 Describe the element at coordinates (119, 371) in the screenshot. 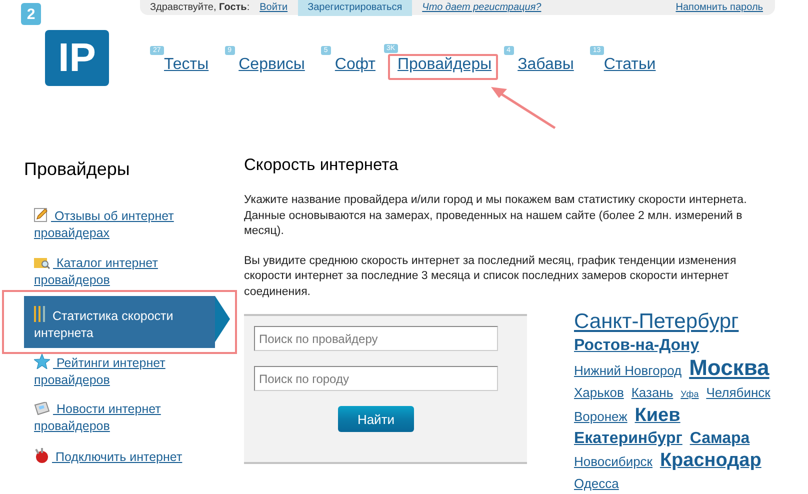

I see `sidebar-item: Рейтинги интернет провайдеров` at that location.